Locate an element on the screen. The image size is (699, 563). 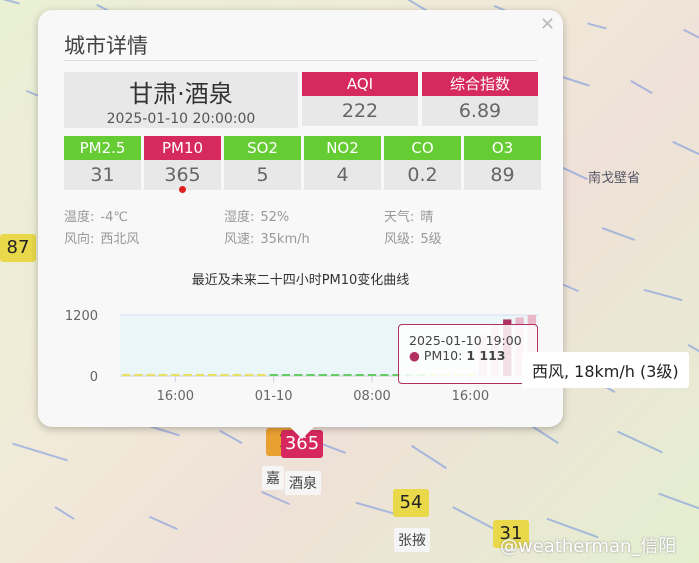
aqi-marker: 54 is located at coordinates (411, 503).